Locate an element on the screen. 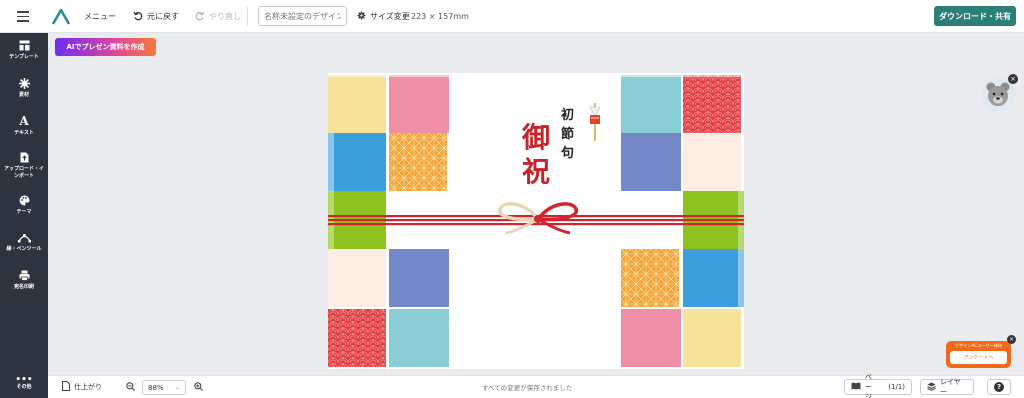 This screenshot has width=1024, height=398. undo-label: 元に戻す is located at coordinates (163, 16).